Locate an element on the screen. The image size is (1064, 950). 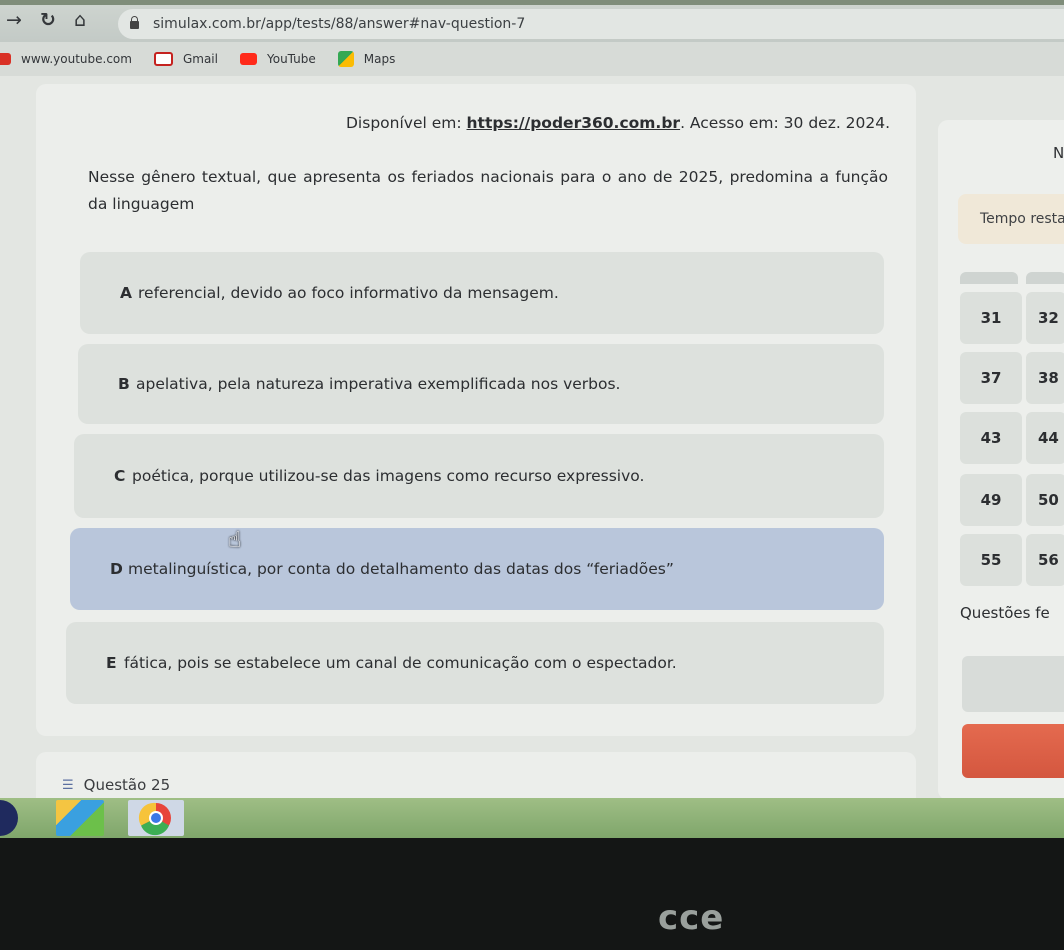
maps-icon is located at coordinates (345, 59).